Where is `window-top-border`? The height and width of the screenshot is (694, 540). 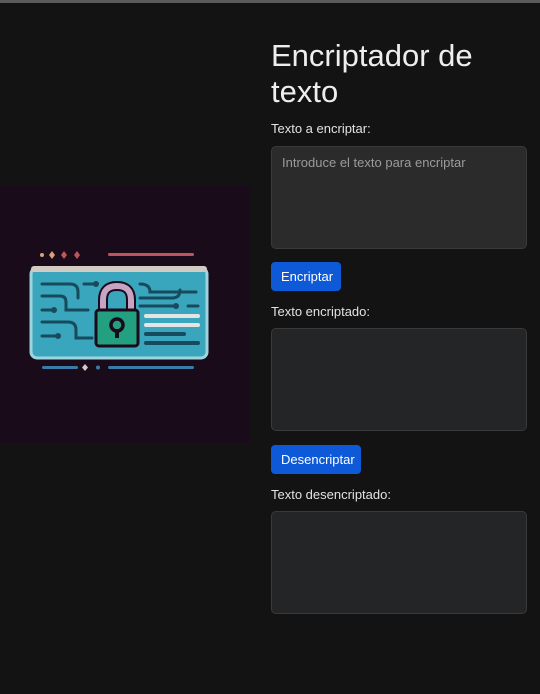
window-top-border is located at coordinates (270, 1).